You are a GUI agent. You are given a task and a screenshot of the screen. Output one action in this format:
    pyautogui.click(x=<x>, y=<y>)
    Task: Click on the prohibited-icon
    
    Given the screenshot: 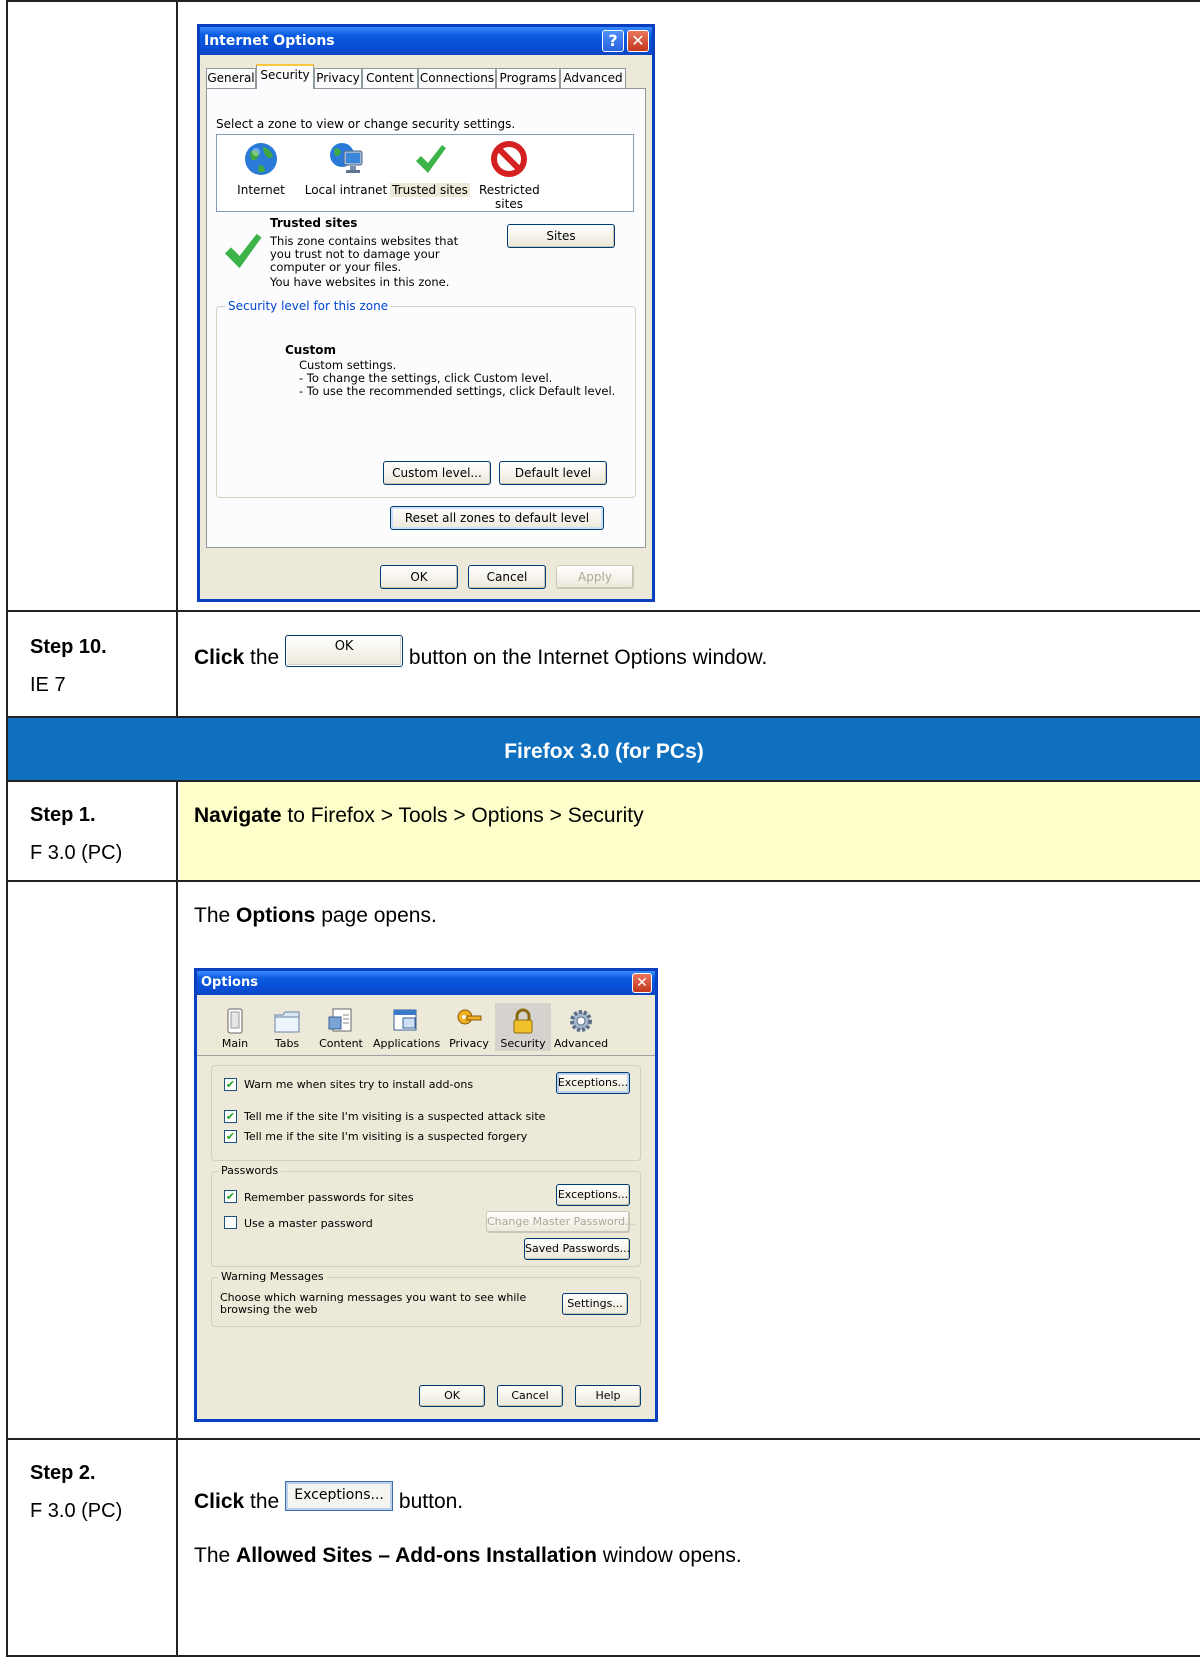 What is the action you would take?
    pyautogui.click(x=509, y=159)
    